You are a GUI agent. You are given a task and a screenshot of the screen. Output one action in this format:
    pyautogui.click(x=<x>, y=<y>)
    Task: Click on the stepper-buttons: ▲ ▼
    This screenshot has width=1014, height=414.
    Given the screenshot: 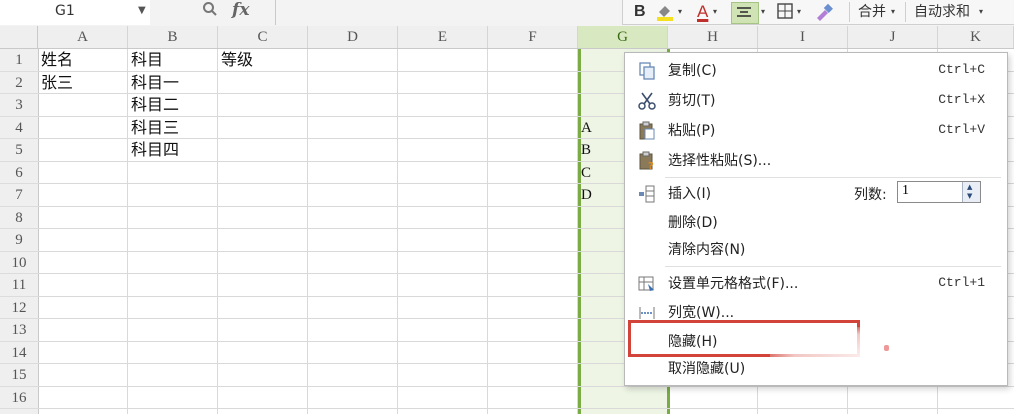 What is the action you would take?
    pyautogui.click(x=971, y=192)
    